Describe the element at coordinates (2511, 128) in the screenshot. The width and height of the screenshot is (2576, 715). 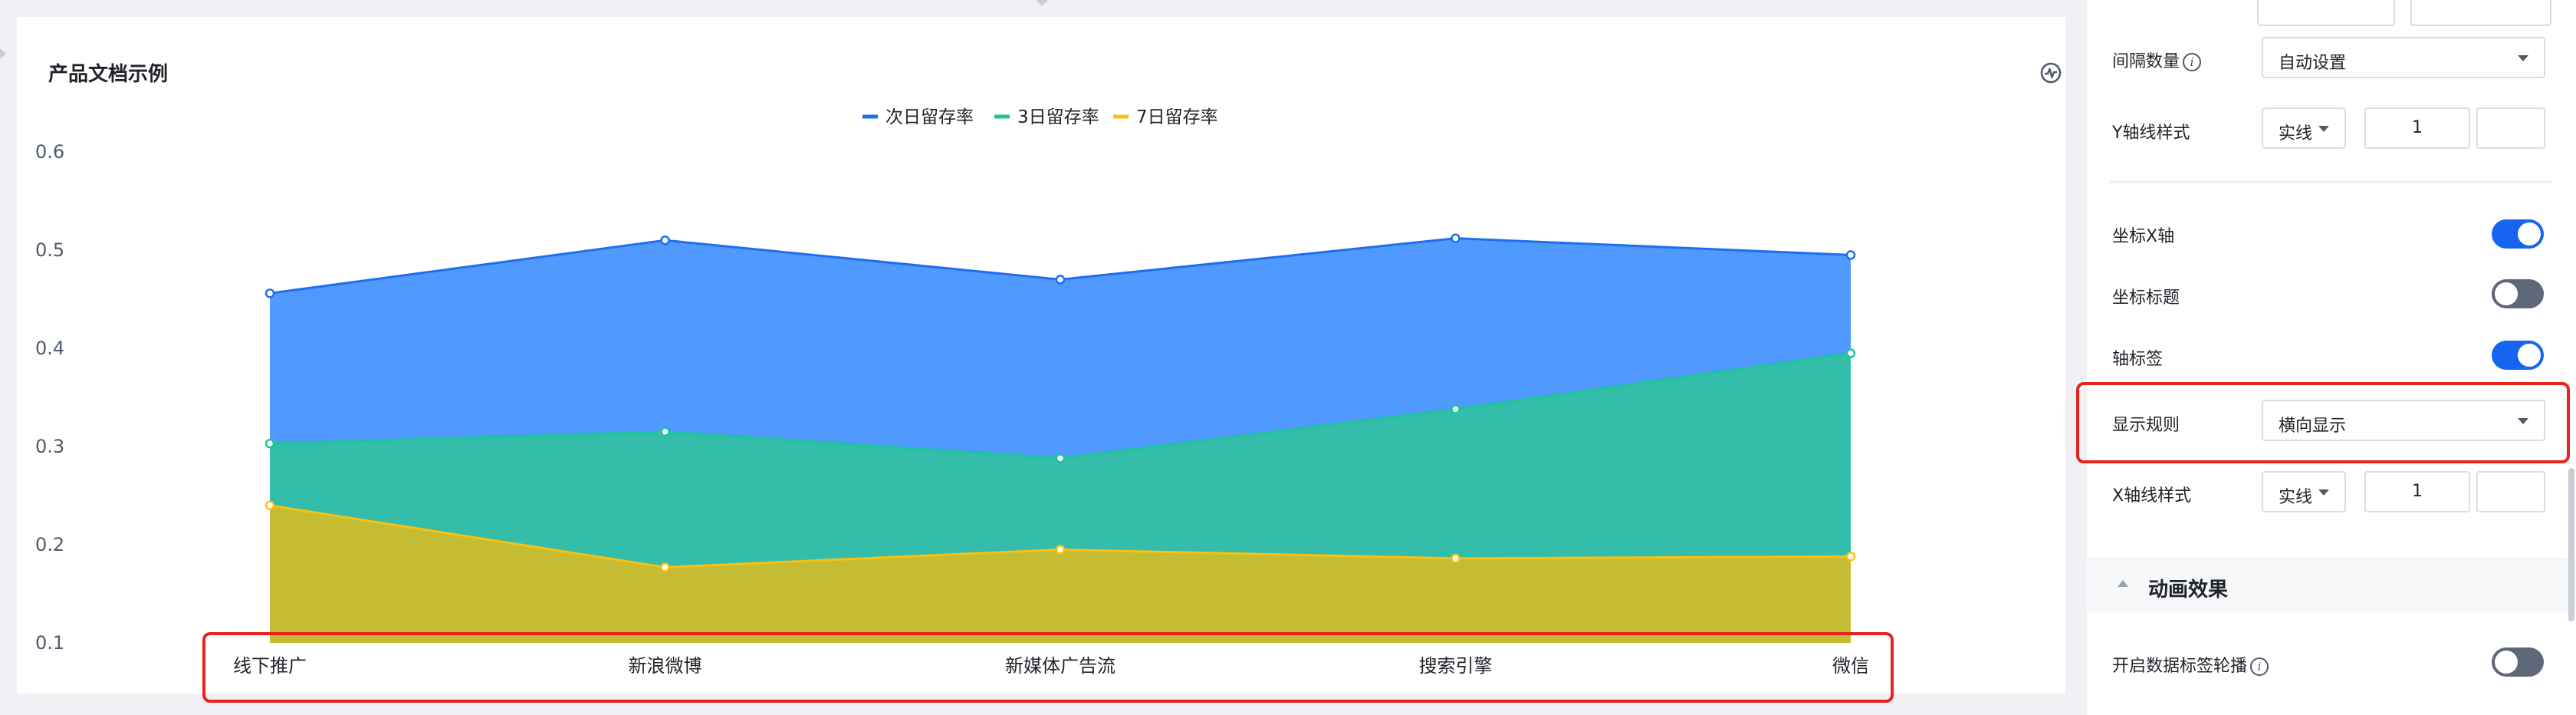
I see `y-line-color-input` at that location.